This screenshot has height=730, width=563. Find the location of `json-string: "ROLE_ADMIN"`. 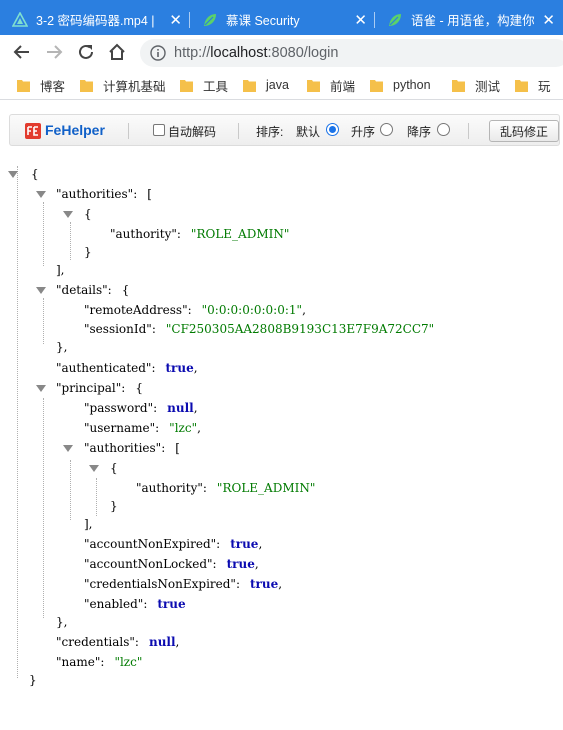

json-string: "ROLE_ADMIN" is located at coordinates (240, 234).